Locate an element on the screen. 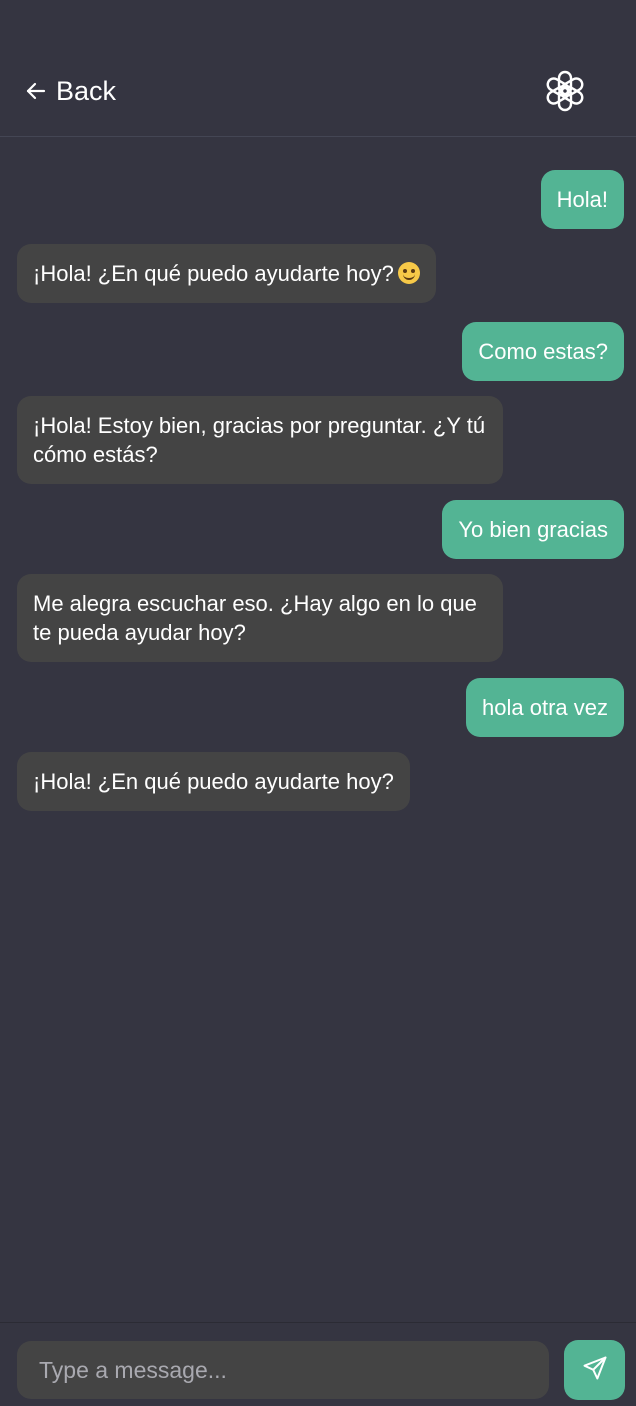 This screenshot has height=1406, width=636. send-icon is located at coordinates (595, 1370).